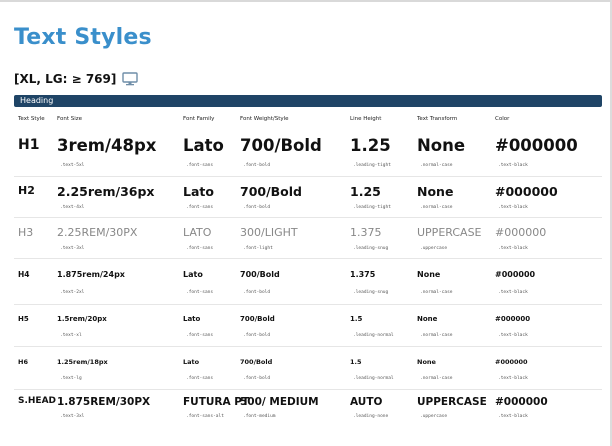  What do you see at coordinates (23, 319) in the screenshot?
I see `row-text-style-label: H5` at bounding box center [23, 319].